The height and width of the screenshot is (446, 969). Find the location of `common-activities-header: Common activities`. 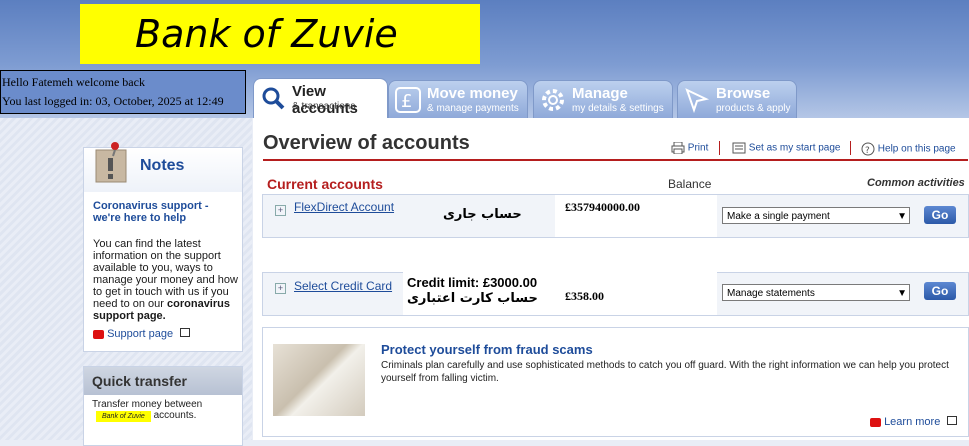

common-activities-header: Common activities is located at coordinates (916, 183).